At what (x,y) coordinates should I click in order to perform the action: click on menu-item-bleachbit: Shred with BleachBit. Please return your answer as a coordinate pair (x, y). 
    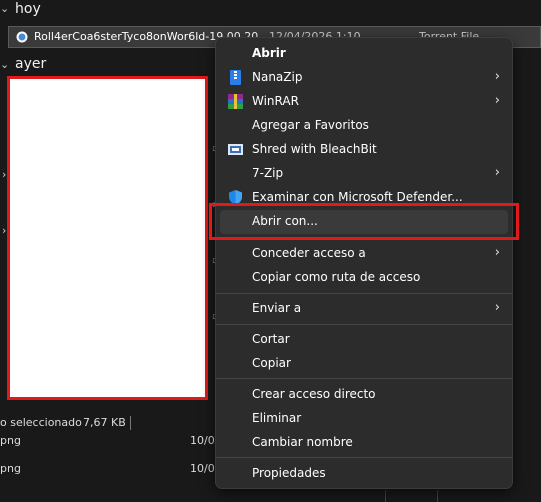
    Looking at the image, I should click on (364, 150).